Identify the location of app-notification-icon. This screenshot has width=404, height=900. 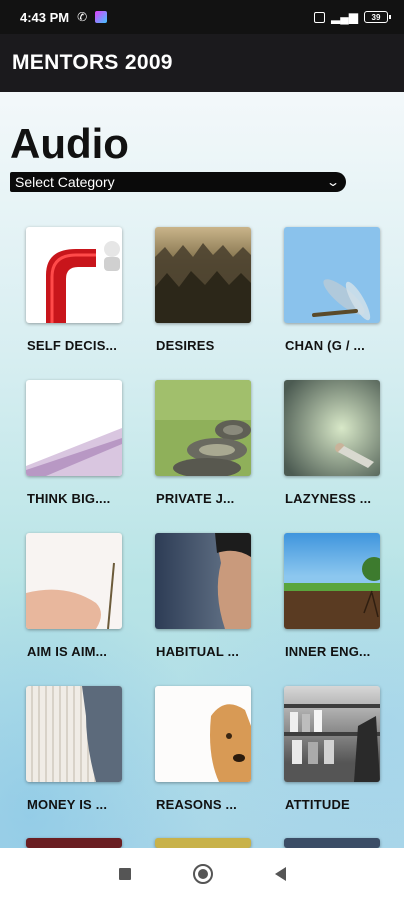
(101, 17).